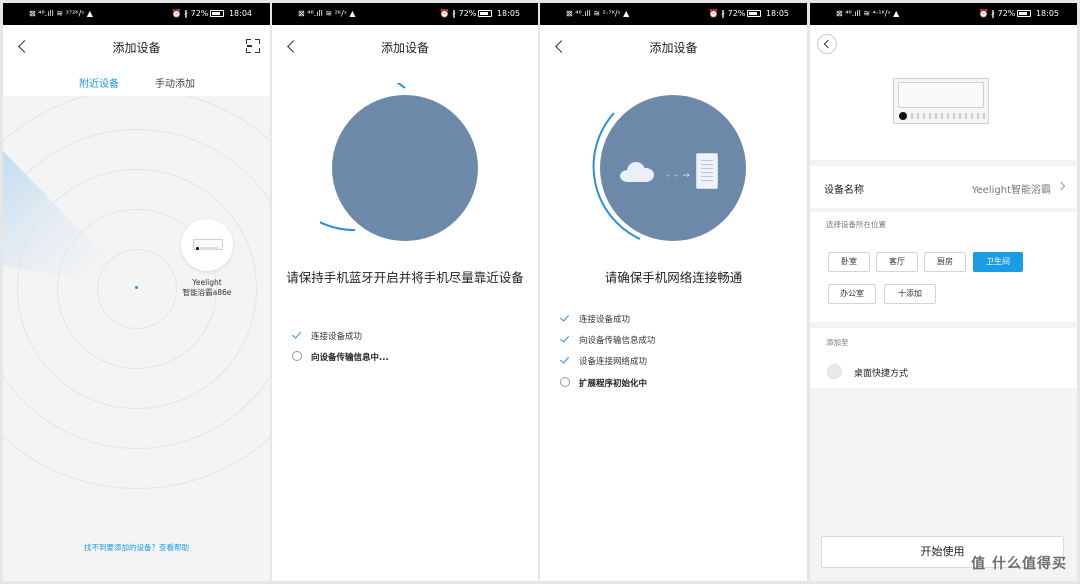 This screenshot has height=584, width=1080. I want to click on status-signal: ⊠ ⁴⁶.ıll ≋ ³⁷²ᴷ/ˢ ▲, so click(61, 13).